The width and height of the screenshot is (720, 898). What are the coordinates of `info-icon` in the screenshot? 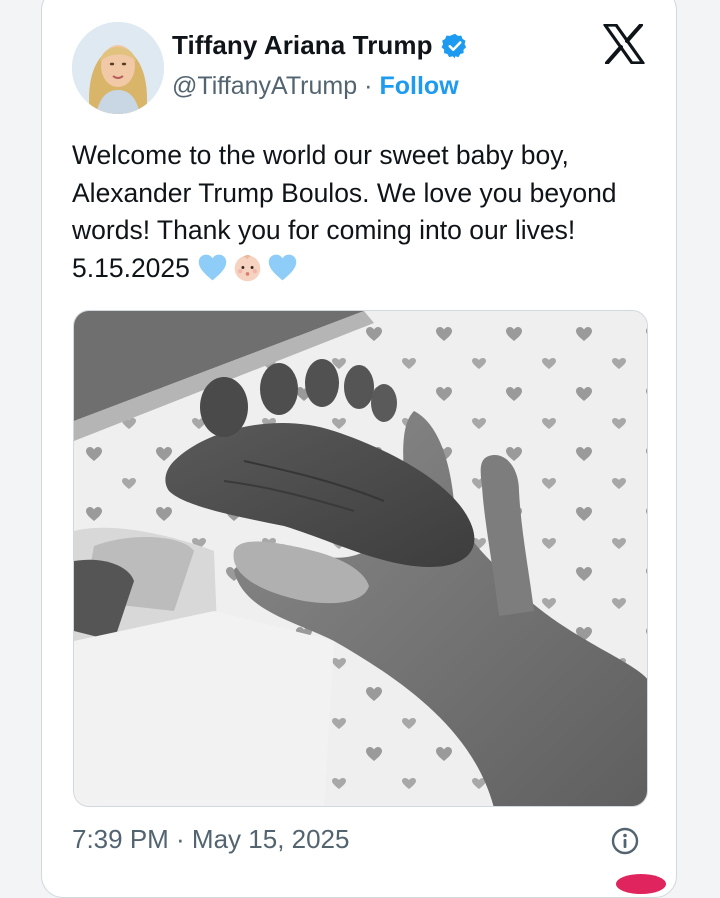 It's located at (625, 841).